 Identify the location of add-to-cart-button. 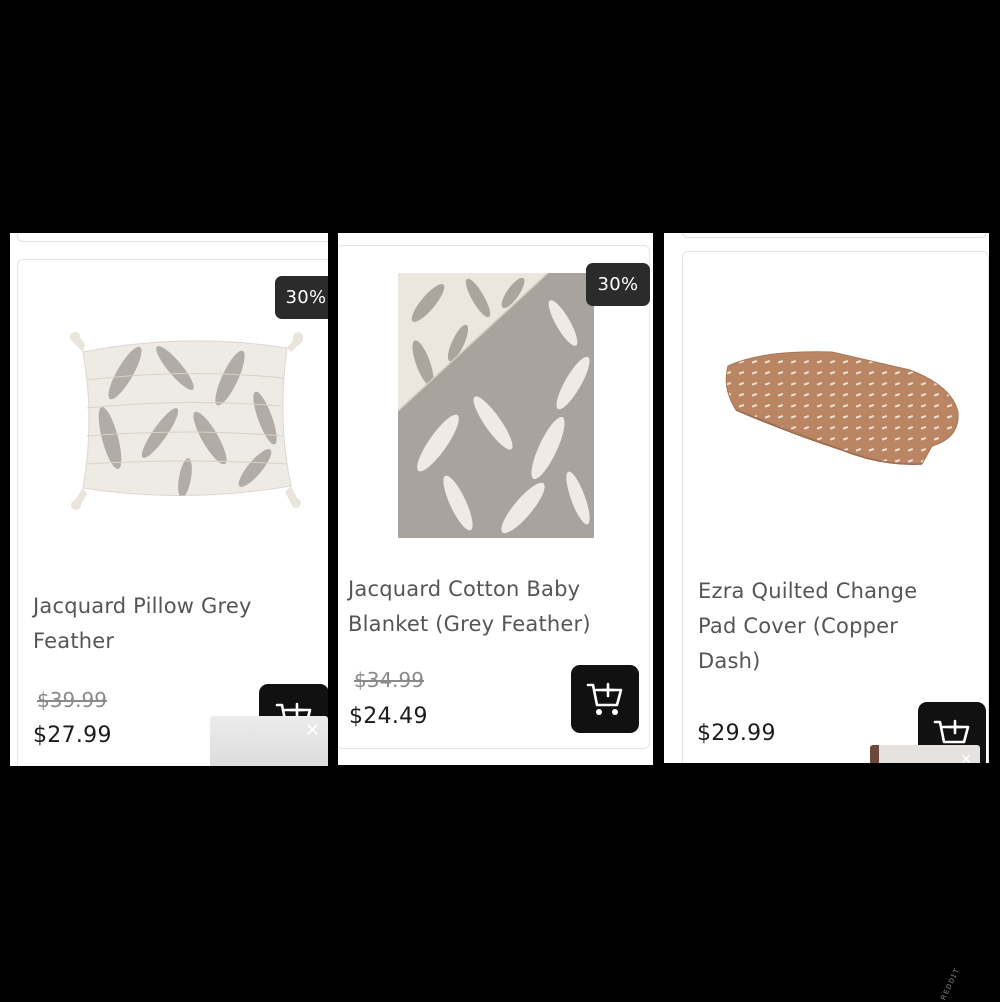
(605, 699).